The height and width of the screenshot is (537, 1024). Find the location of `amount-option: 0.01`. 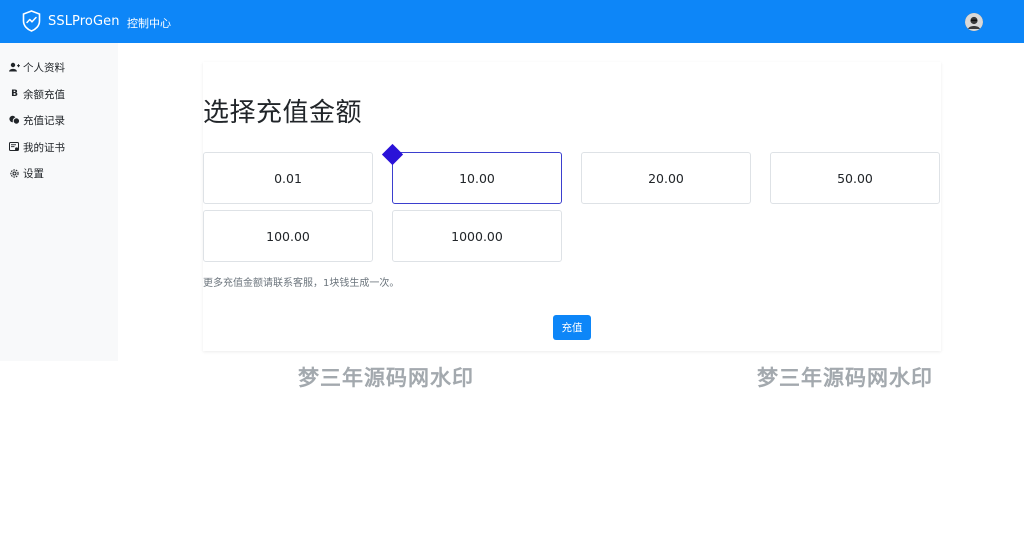

amount-option: 0.01 is located at coordinates (288, 178).